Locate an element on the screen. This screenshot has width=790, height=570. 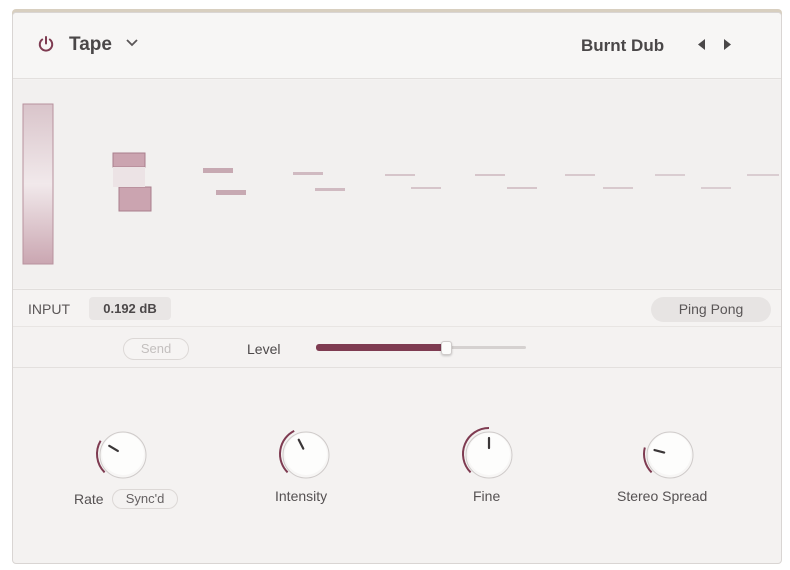
device-name: Tape is located at coordinates (90, 45).